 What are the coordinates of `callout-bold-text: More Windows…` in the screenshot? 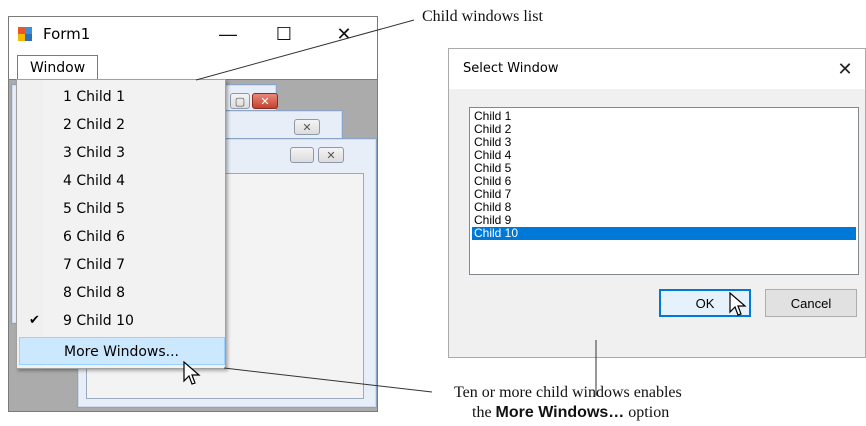 It's located at (560, 412).